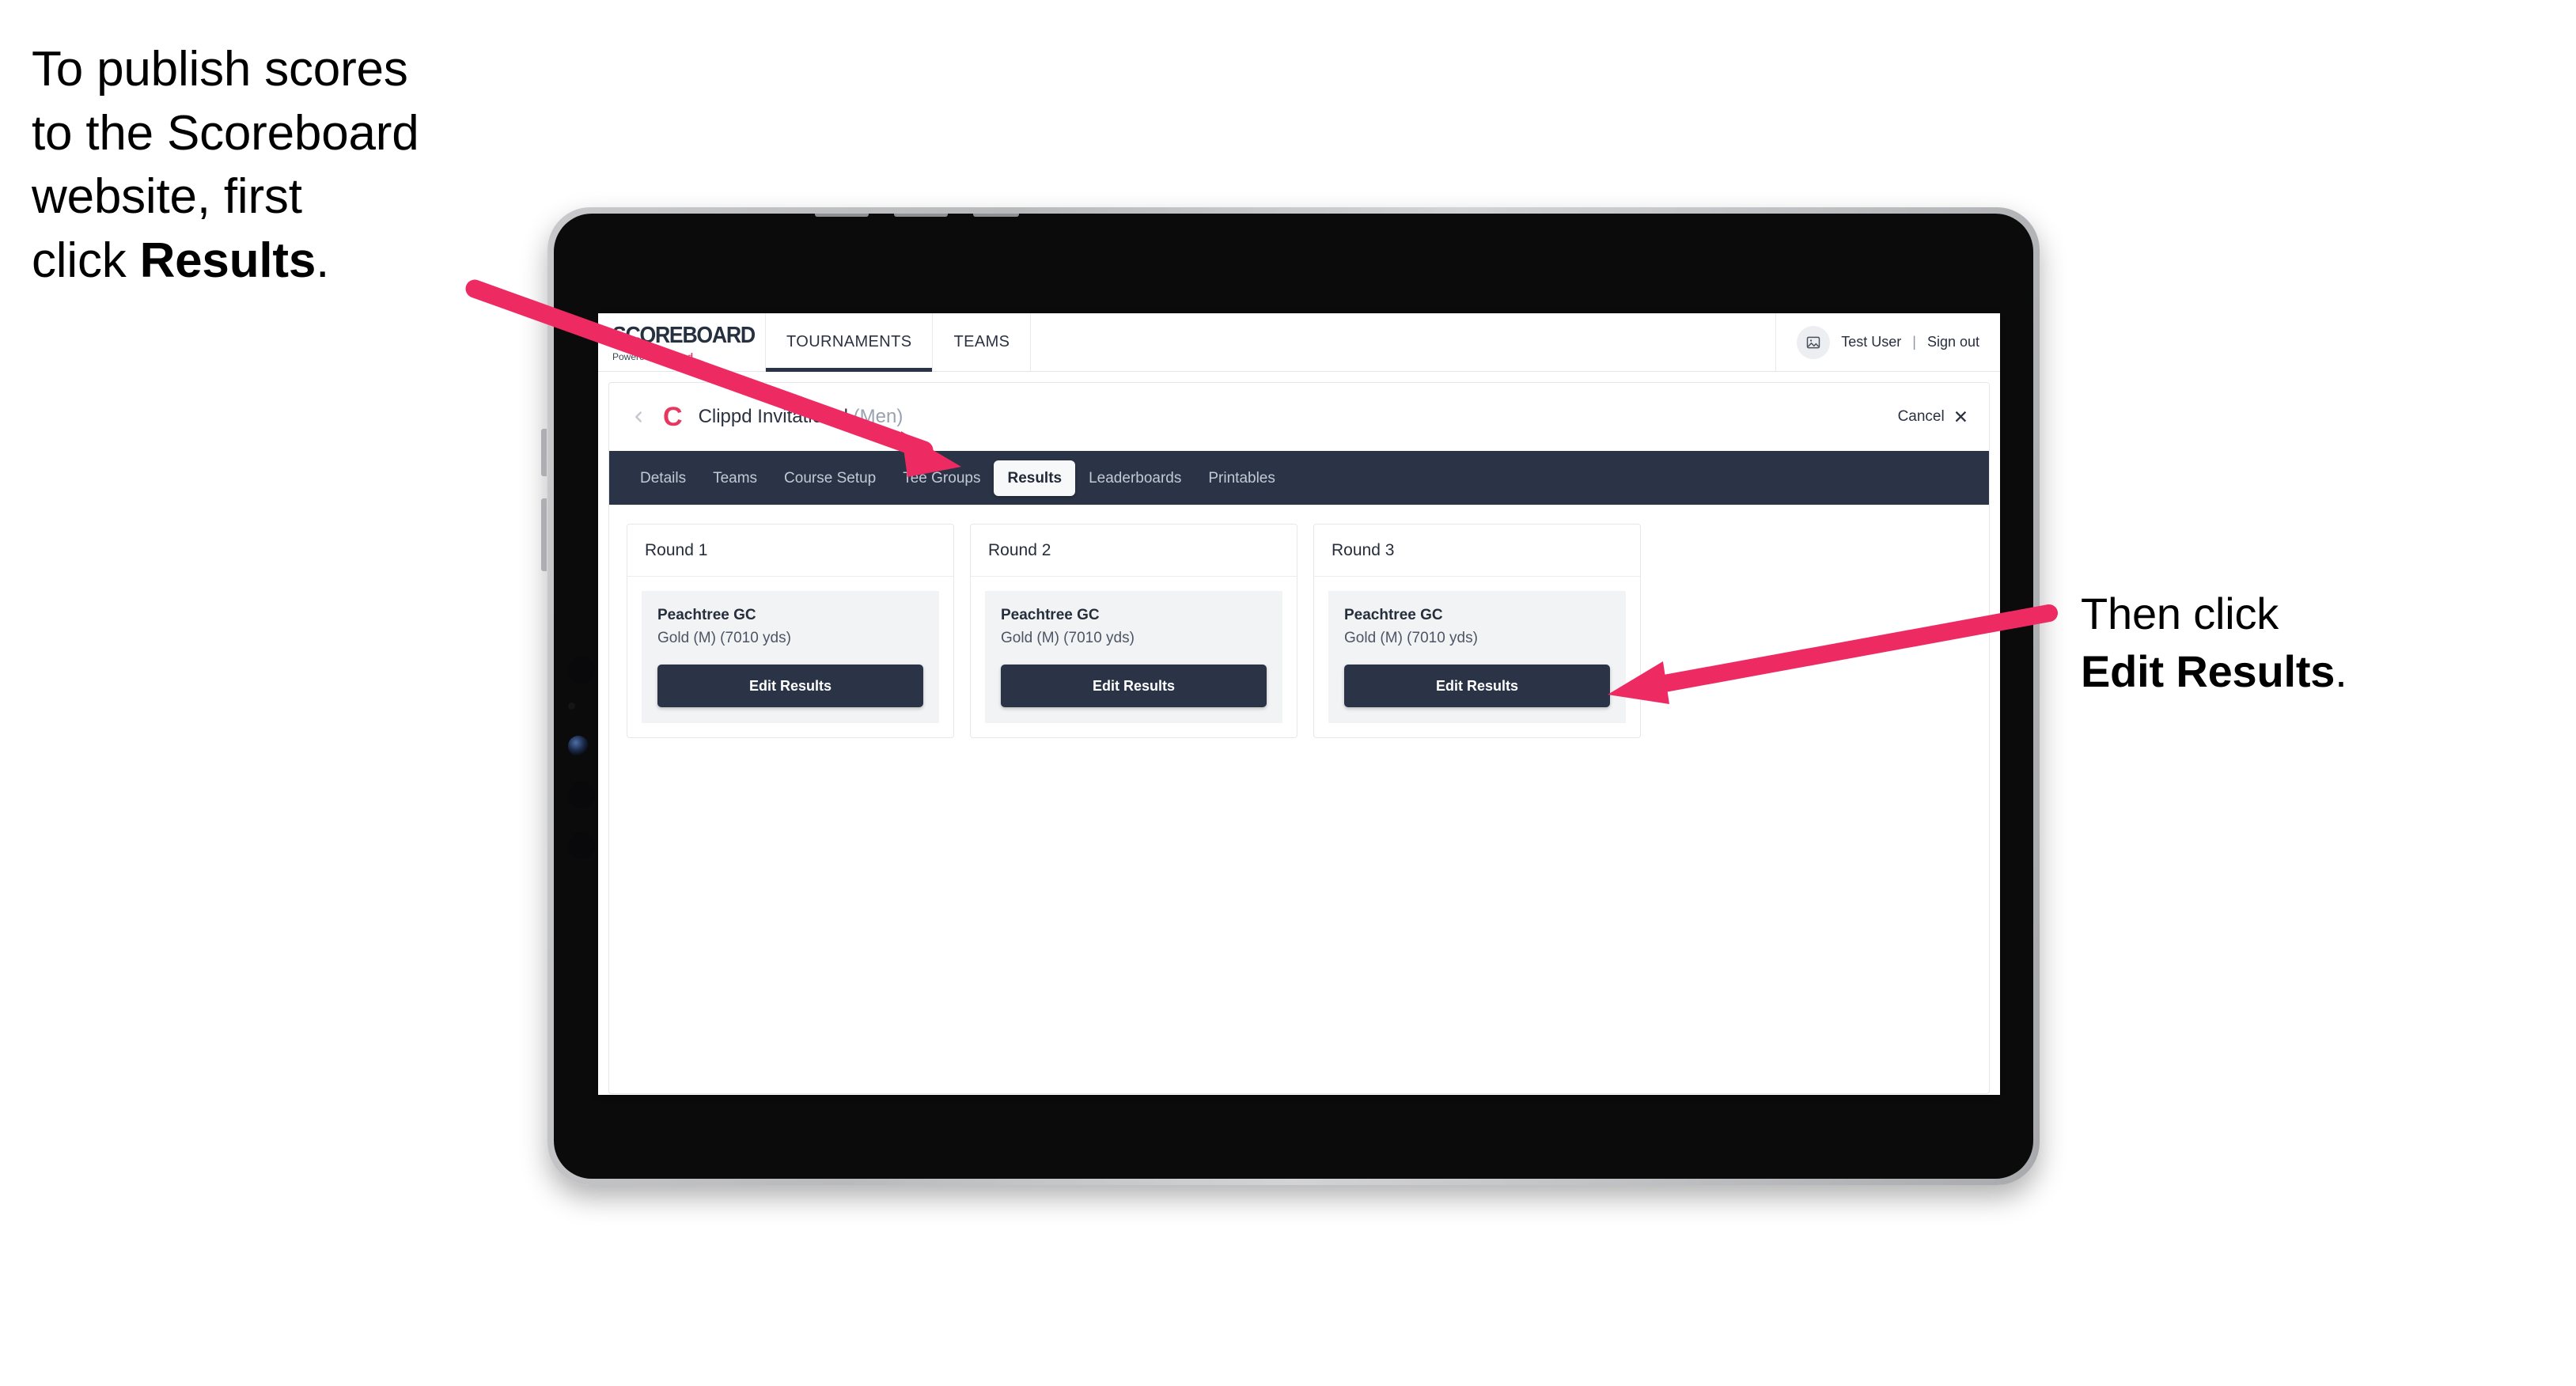 The image size is (2576, 1386). What do you see at coordinates (1035, 478) in the screenshot?
I see `nav-item-results: Results` at bounding box center [1035, 478].